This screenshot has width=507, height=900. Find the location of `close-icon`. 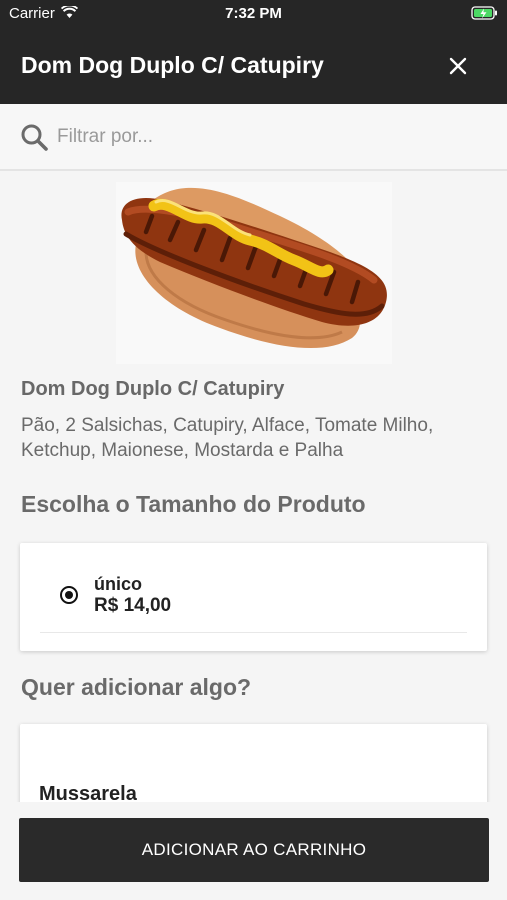

close-icon is located at coordinates (458, 66).